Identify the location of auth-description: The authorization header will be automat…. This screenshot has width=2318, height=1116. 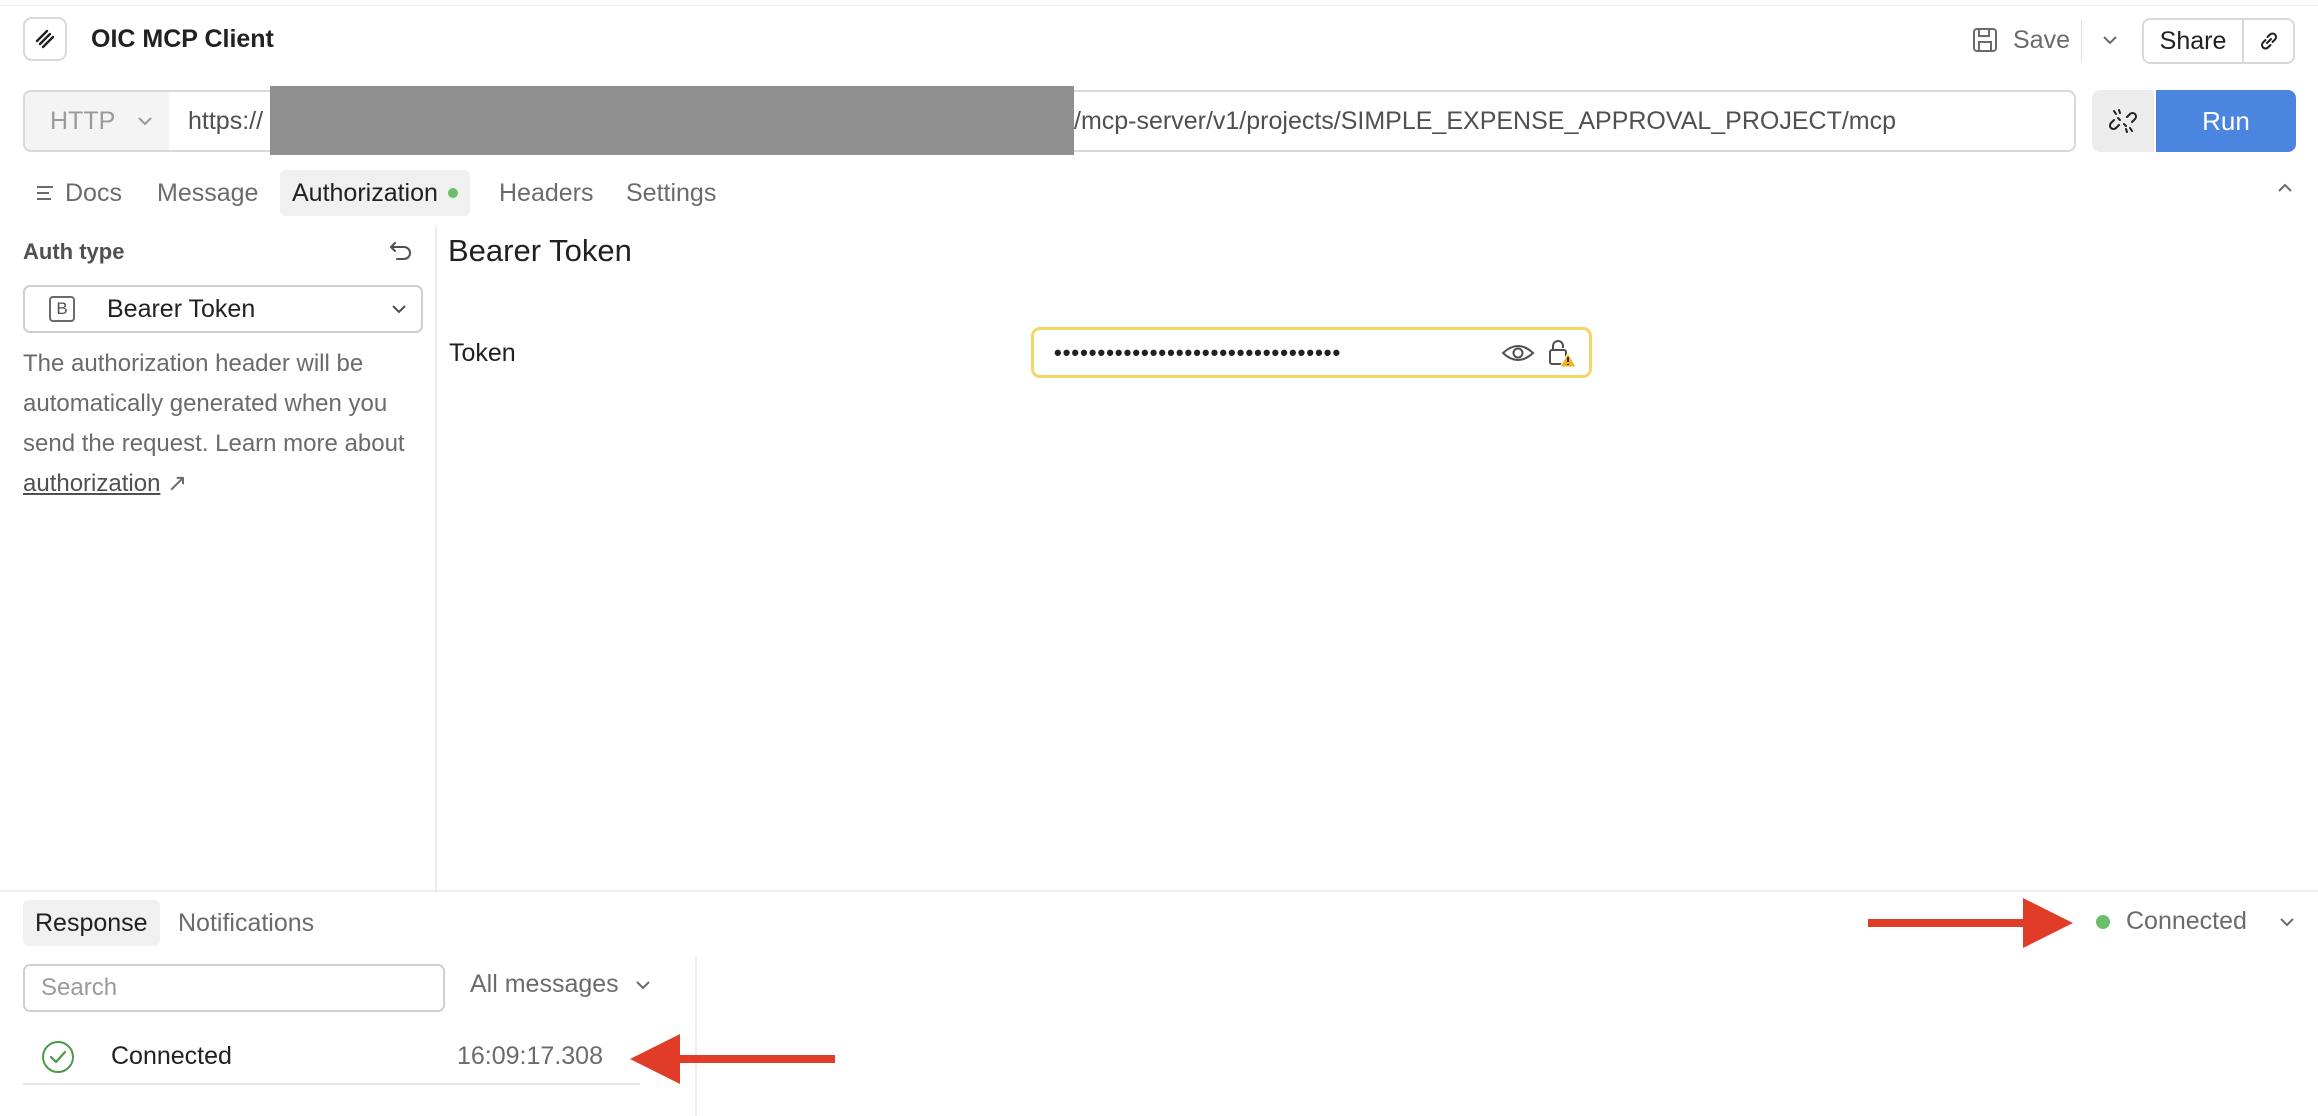
(225, 424).